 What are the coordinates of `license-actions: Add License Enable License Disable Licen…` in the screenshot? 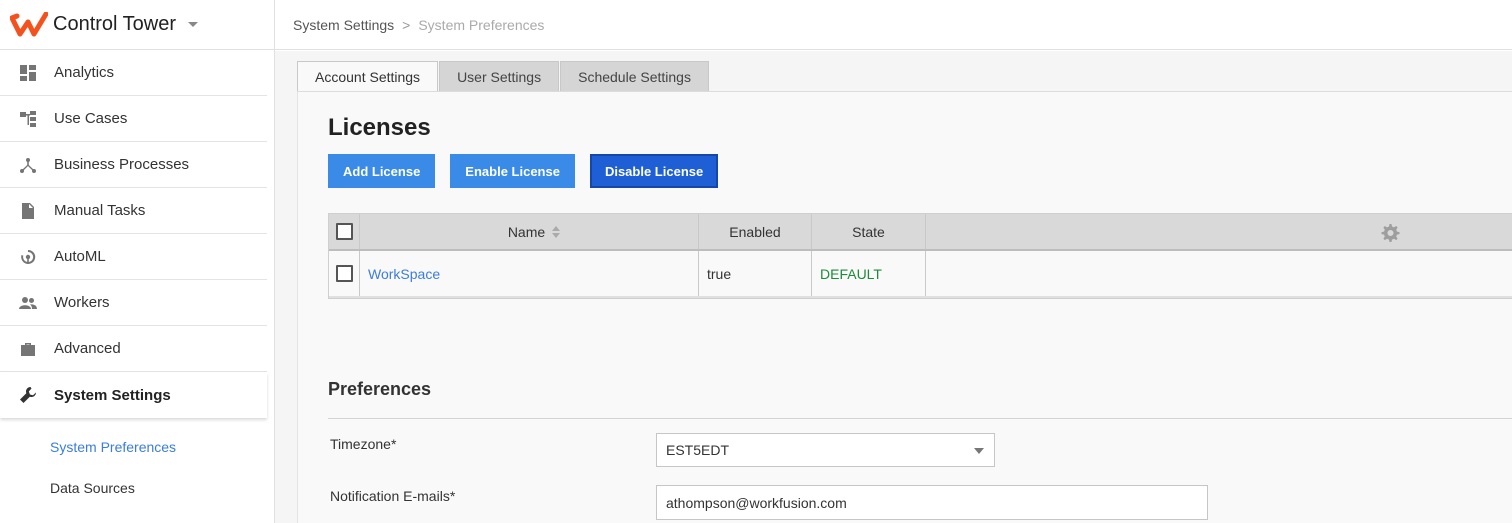 It's located at (530, 171).